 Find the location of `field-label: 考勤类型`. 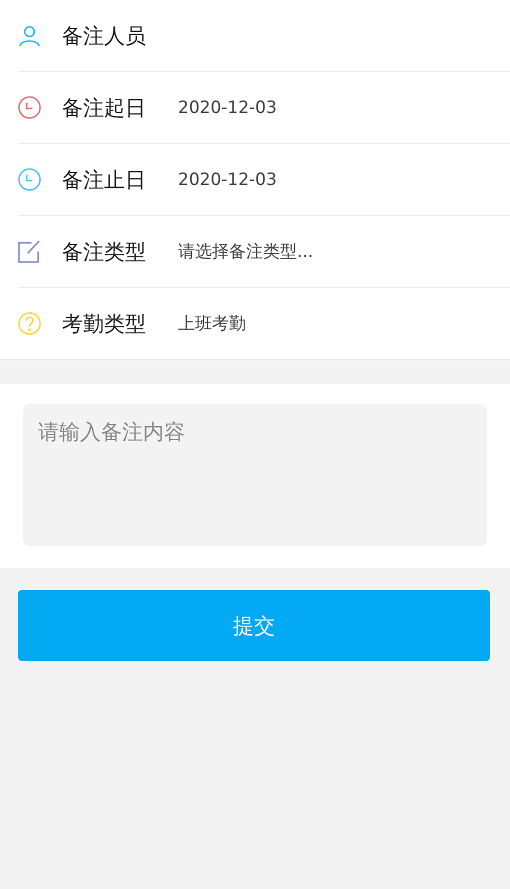

field-label: 考勤类型 is located at coordinates (104, 324).